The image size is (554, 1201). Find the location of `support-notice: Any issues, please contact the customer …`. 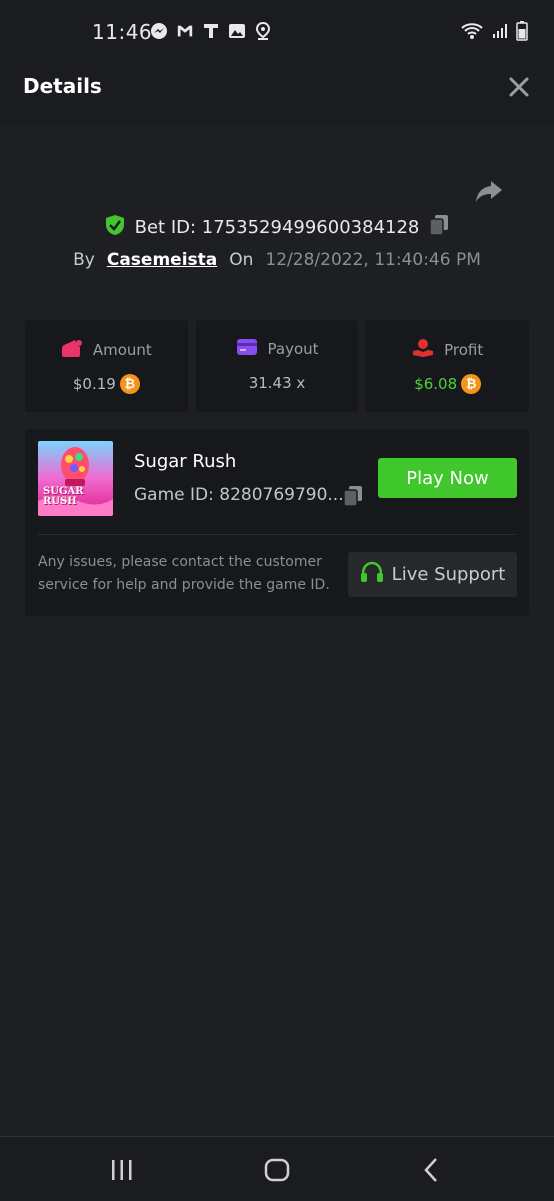

support-notice: Any issues, please contact the customer … is located at coordinates (184, 573).